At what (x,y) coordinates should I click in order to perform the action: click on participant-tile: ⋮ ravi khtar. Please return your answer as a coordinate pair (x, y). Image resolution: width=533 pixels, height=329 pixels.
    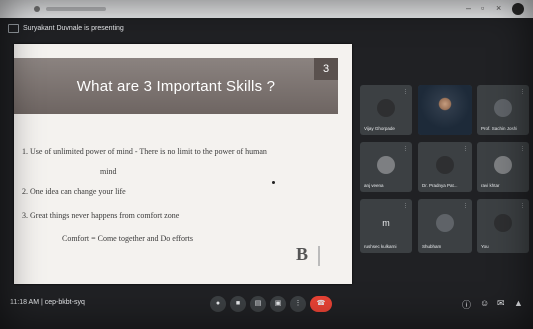
    Looking at the image, I should click on (503, 167).